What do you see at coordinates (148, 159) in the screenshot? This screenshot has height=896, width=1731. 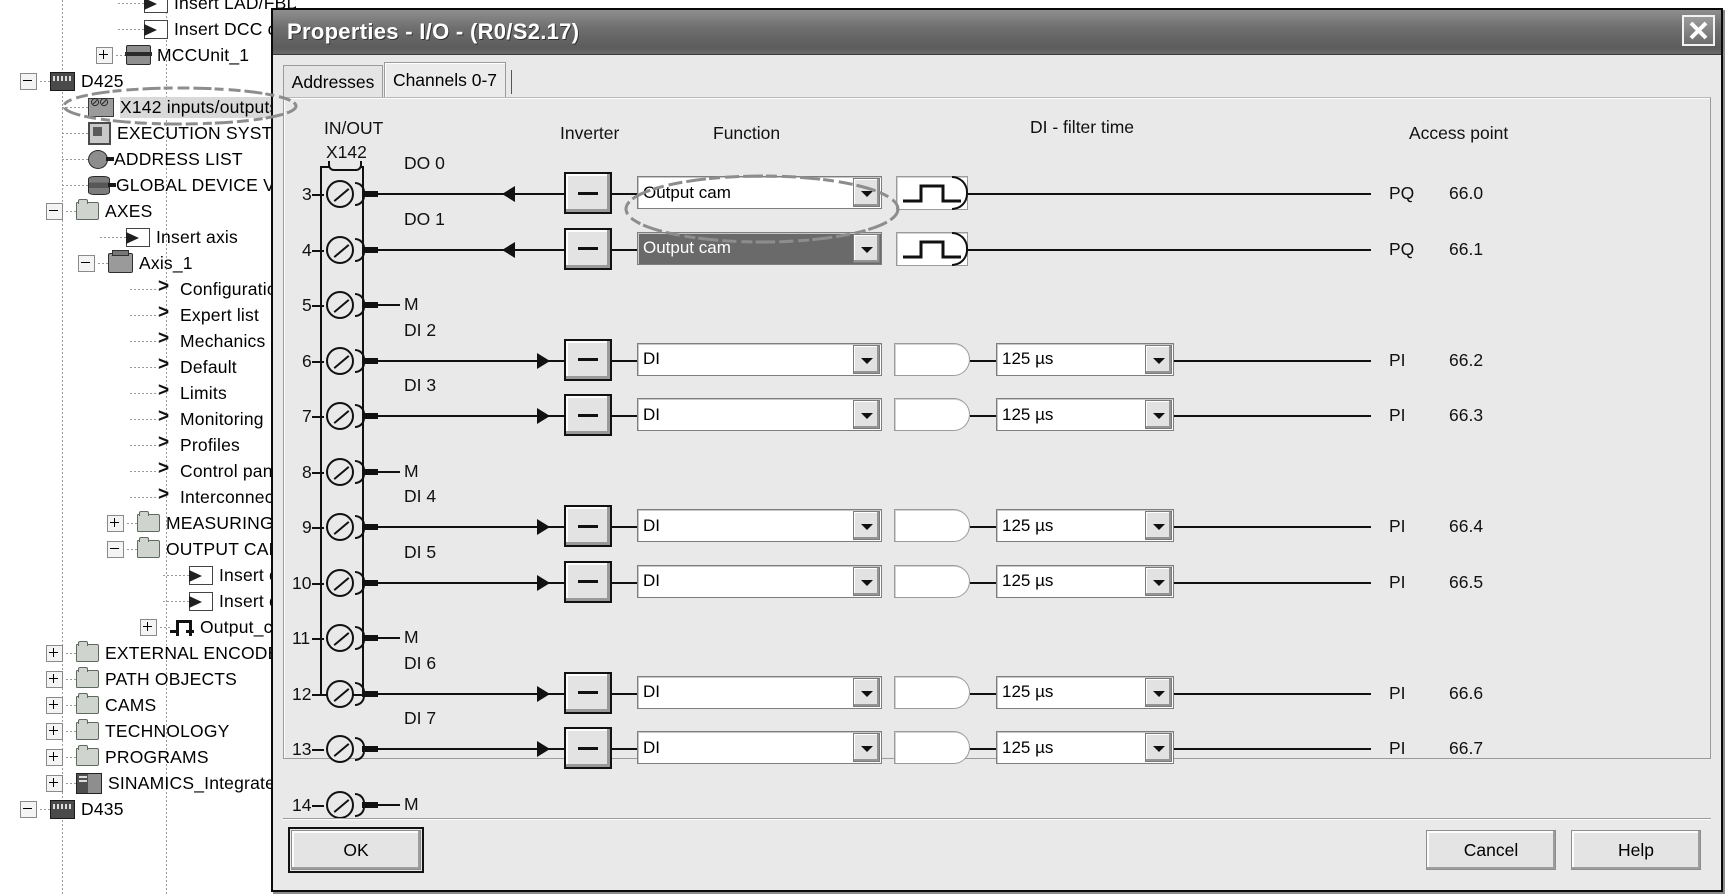 I see `tree-item-address-list: ADDRESS LIST` at bounding box center [148, 159].